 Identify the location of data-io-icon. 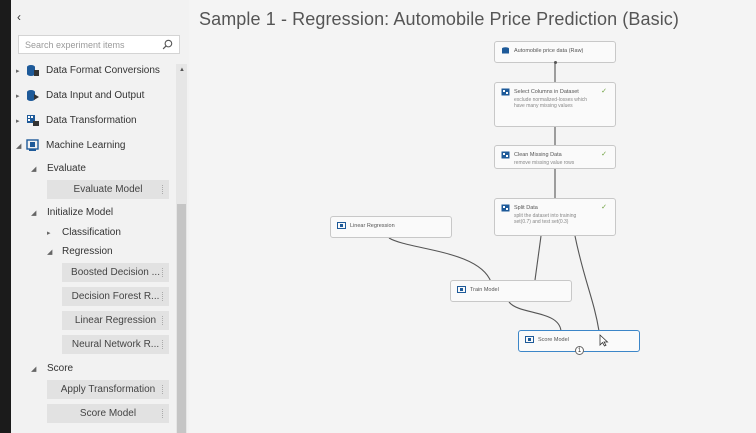
(33, 95).